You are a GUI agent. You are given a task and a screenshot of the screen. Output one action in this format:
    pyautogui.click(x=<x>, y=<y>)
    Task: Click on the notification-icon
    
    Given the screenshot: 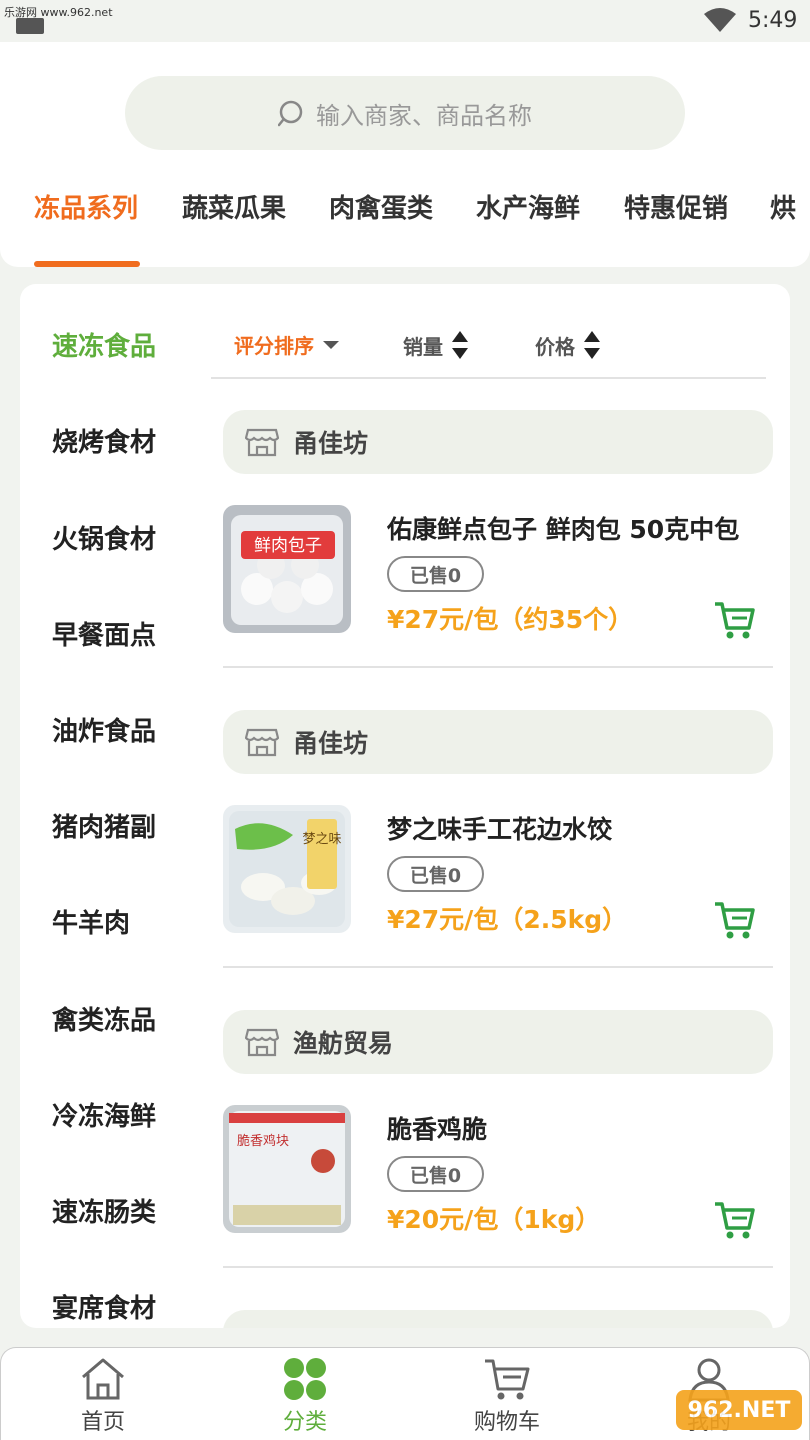 What is the action you would take?
    pyautogui.click(x=30, y=26)
    